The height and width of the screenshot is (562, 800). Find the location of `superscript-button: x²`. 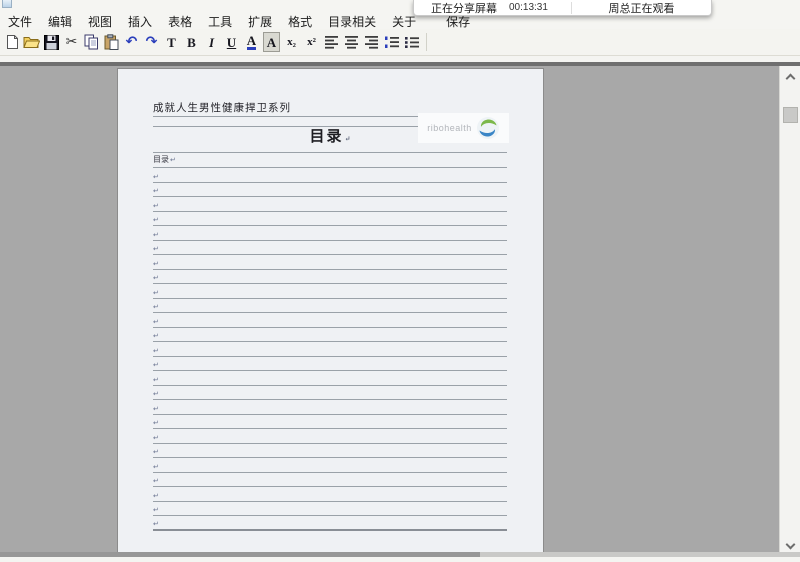

superscript-button: x² is located at coordinates (311, 42).